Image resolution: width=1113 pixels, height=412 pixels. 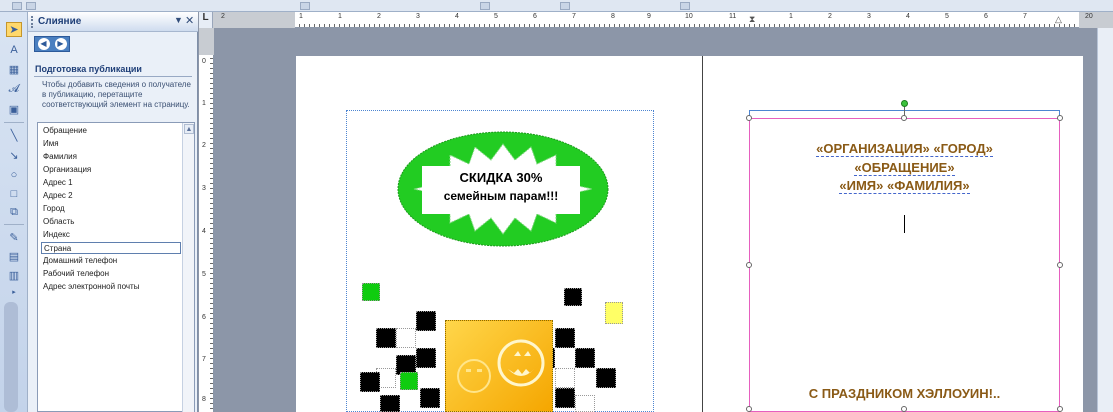 I want to click on text-cursor, so click(x=904, y=224).